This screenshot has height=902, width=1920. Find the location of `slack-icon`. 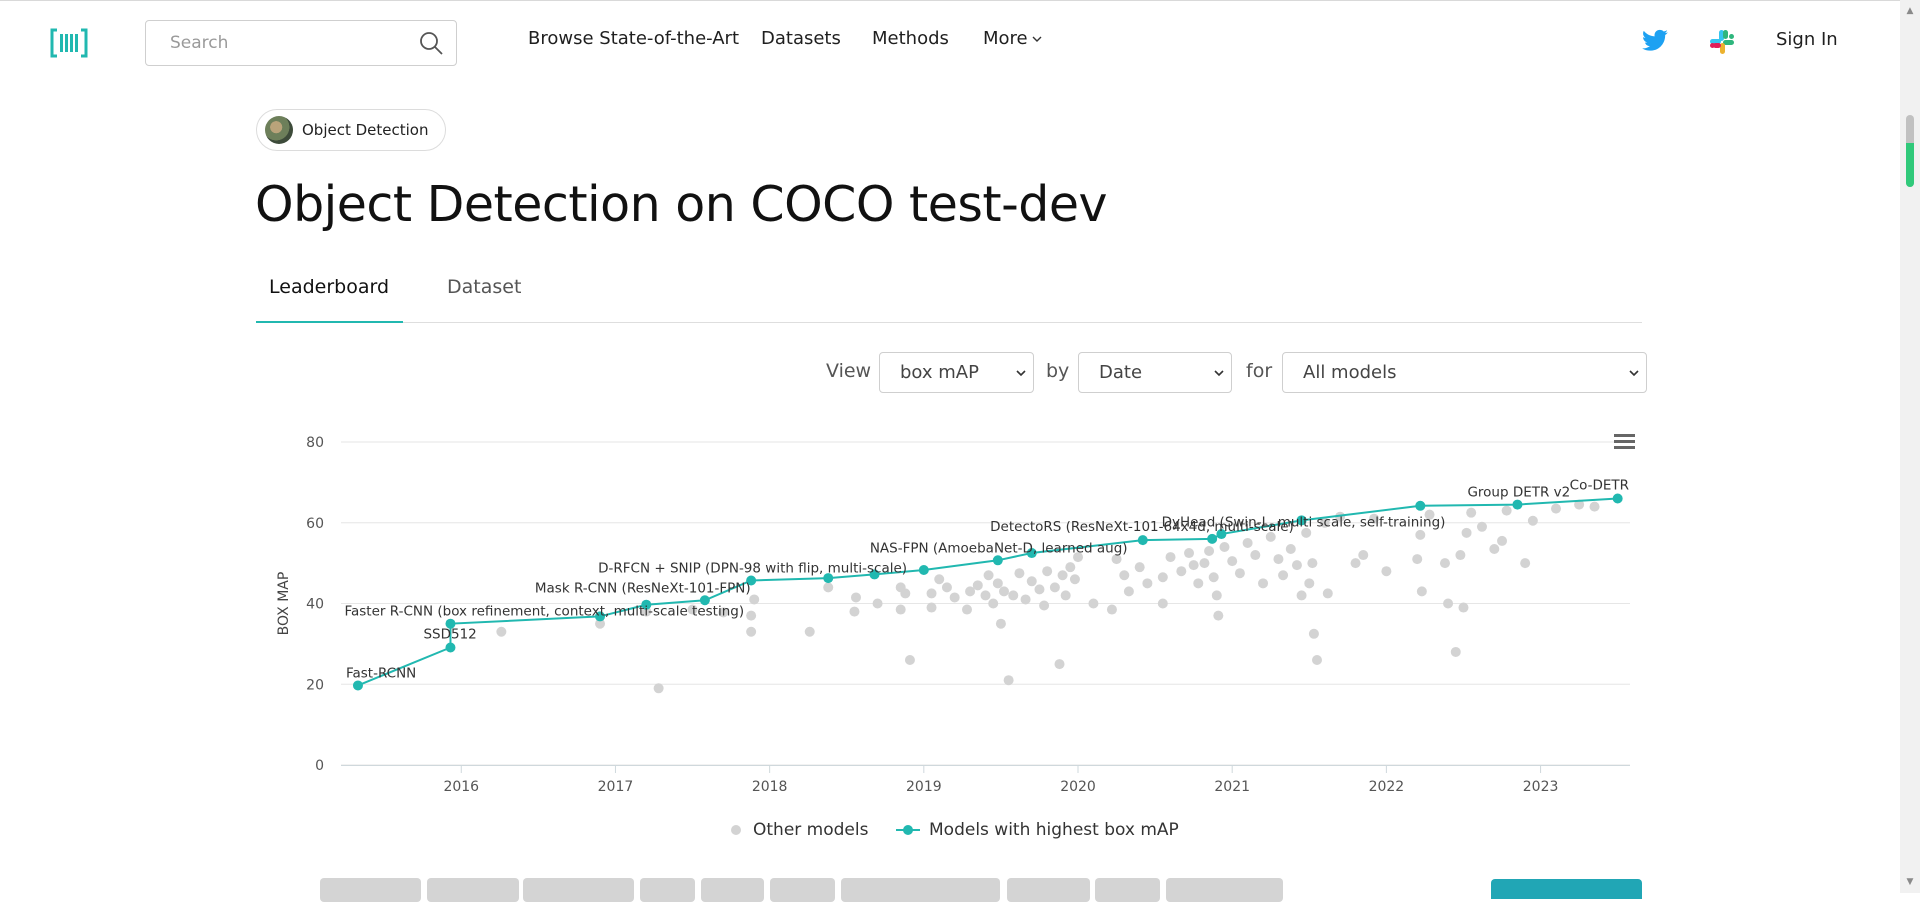

slack-icon is located at coordinates (1722, 42).